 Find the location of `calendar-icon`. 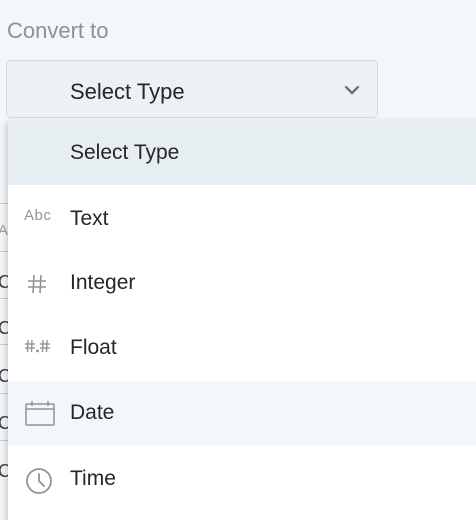

calendar-icon is located at coordinates (40, 413).